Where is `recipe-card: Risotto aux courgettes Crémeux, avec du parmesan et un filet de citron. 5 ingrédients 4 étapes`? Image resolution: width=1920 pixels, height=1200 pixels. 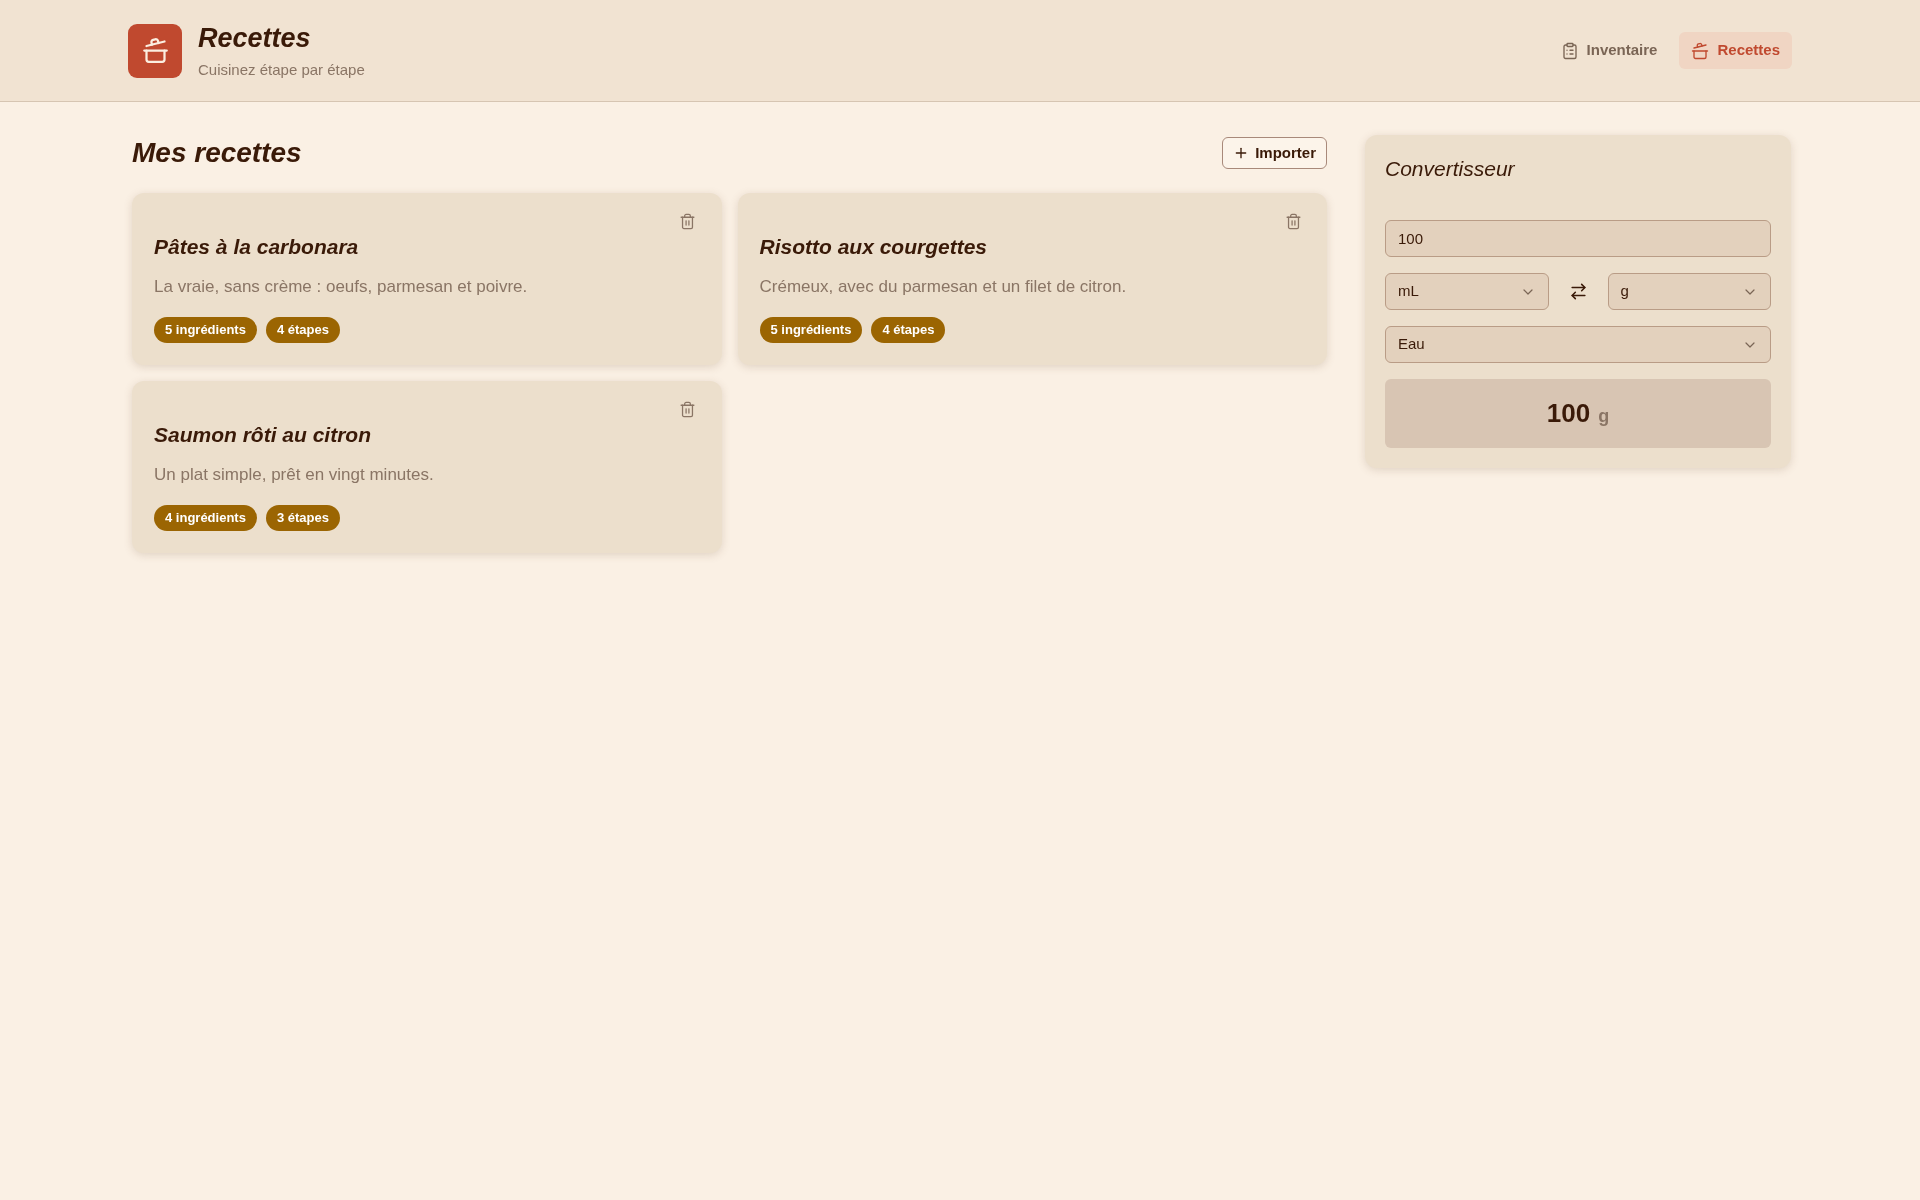
recipe-card: Risotto aux courgettes Crémeux, avec du parmesan et un filet de citron. 5 ingrédients 4 étapes is located at coordinates (1032, 279).